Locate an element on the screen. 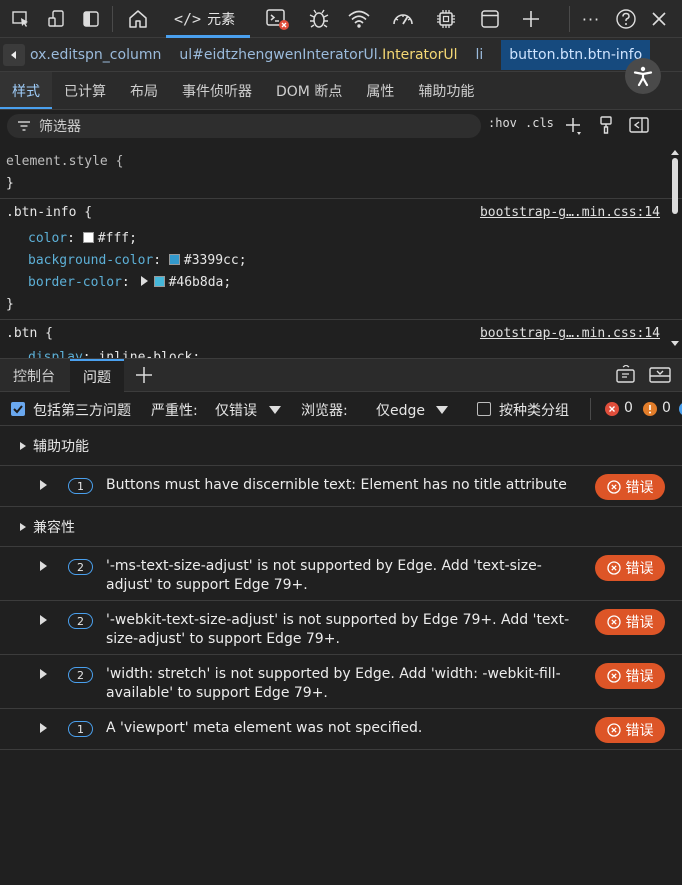 This screenshot has height=885, width=682. css-property-name: display is located at coordinates (44, 354).